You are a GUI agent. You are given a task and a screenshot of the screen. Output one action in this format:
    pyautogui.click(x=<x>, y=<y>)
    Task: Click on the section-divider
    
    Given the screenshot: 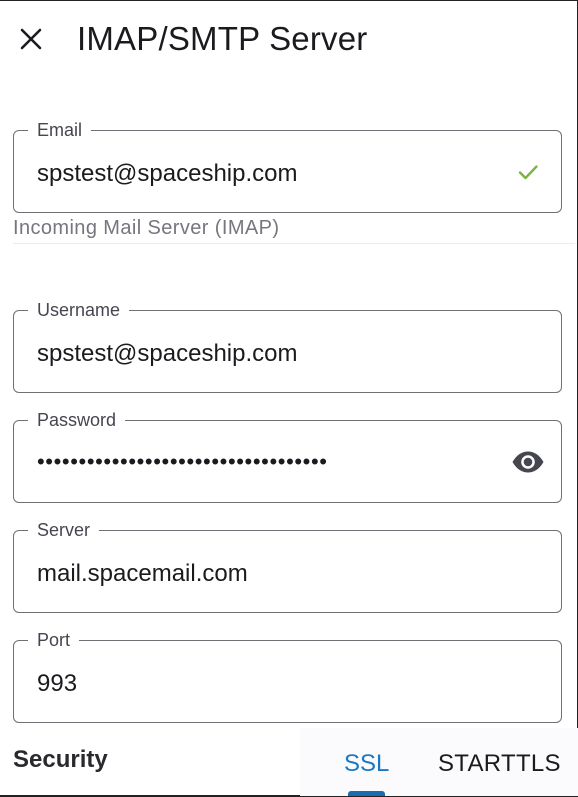 What is the action you would take?
    pyautogui.click(x=294, y=243)
    